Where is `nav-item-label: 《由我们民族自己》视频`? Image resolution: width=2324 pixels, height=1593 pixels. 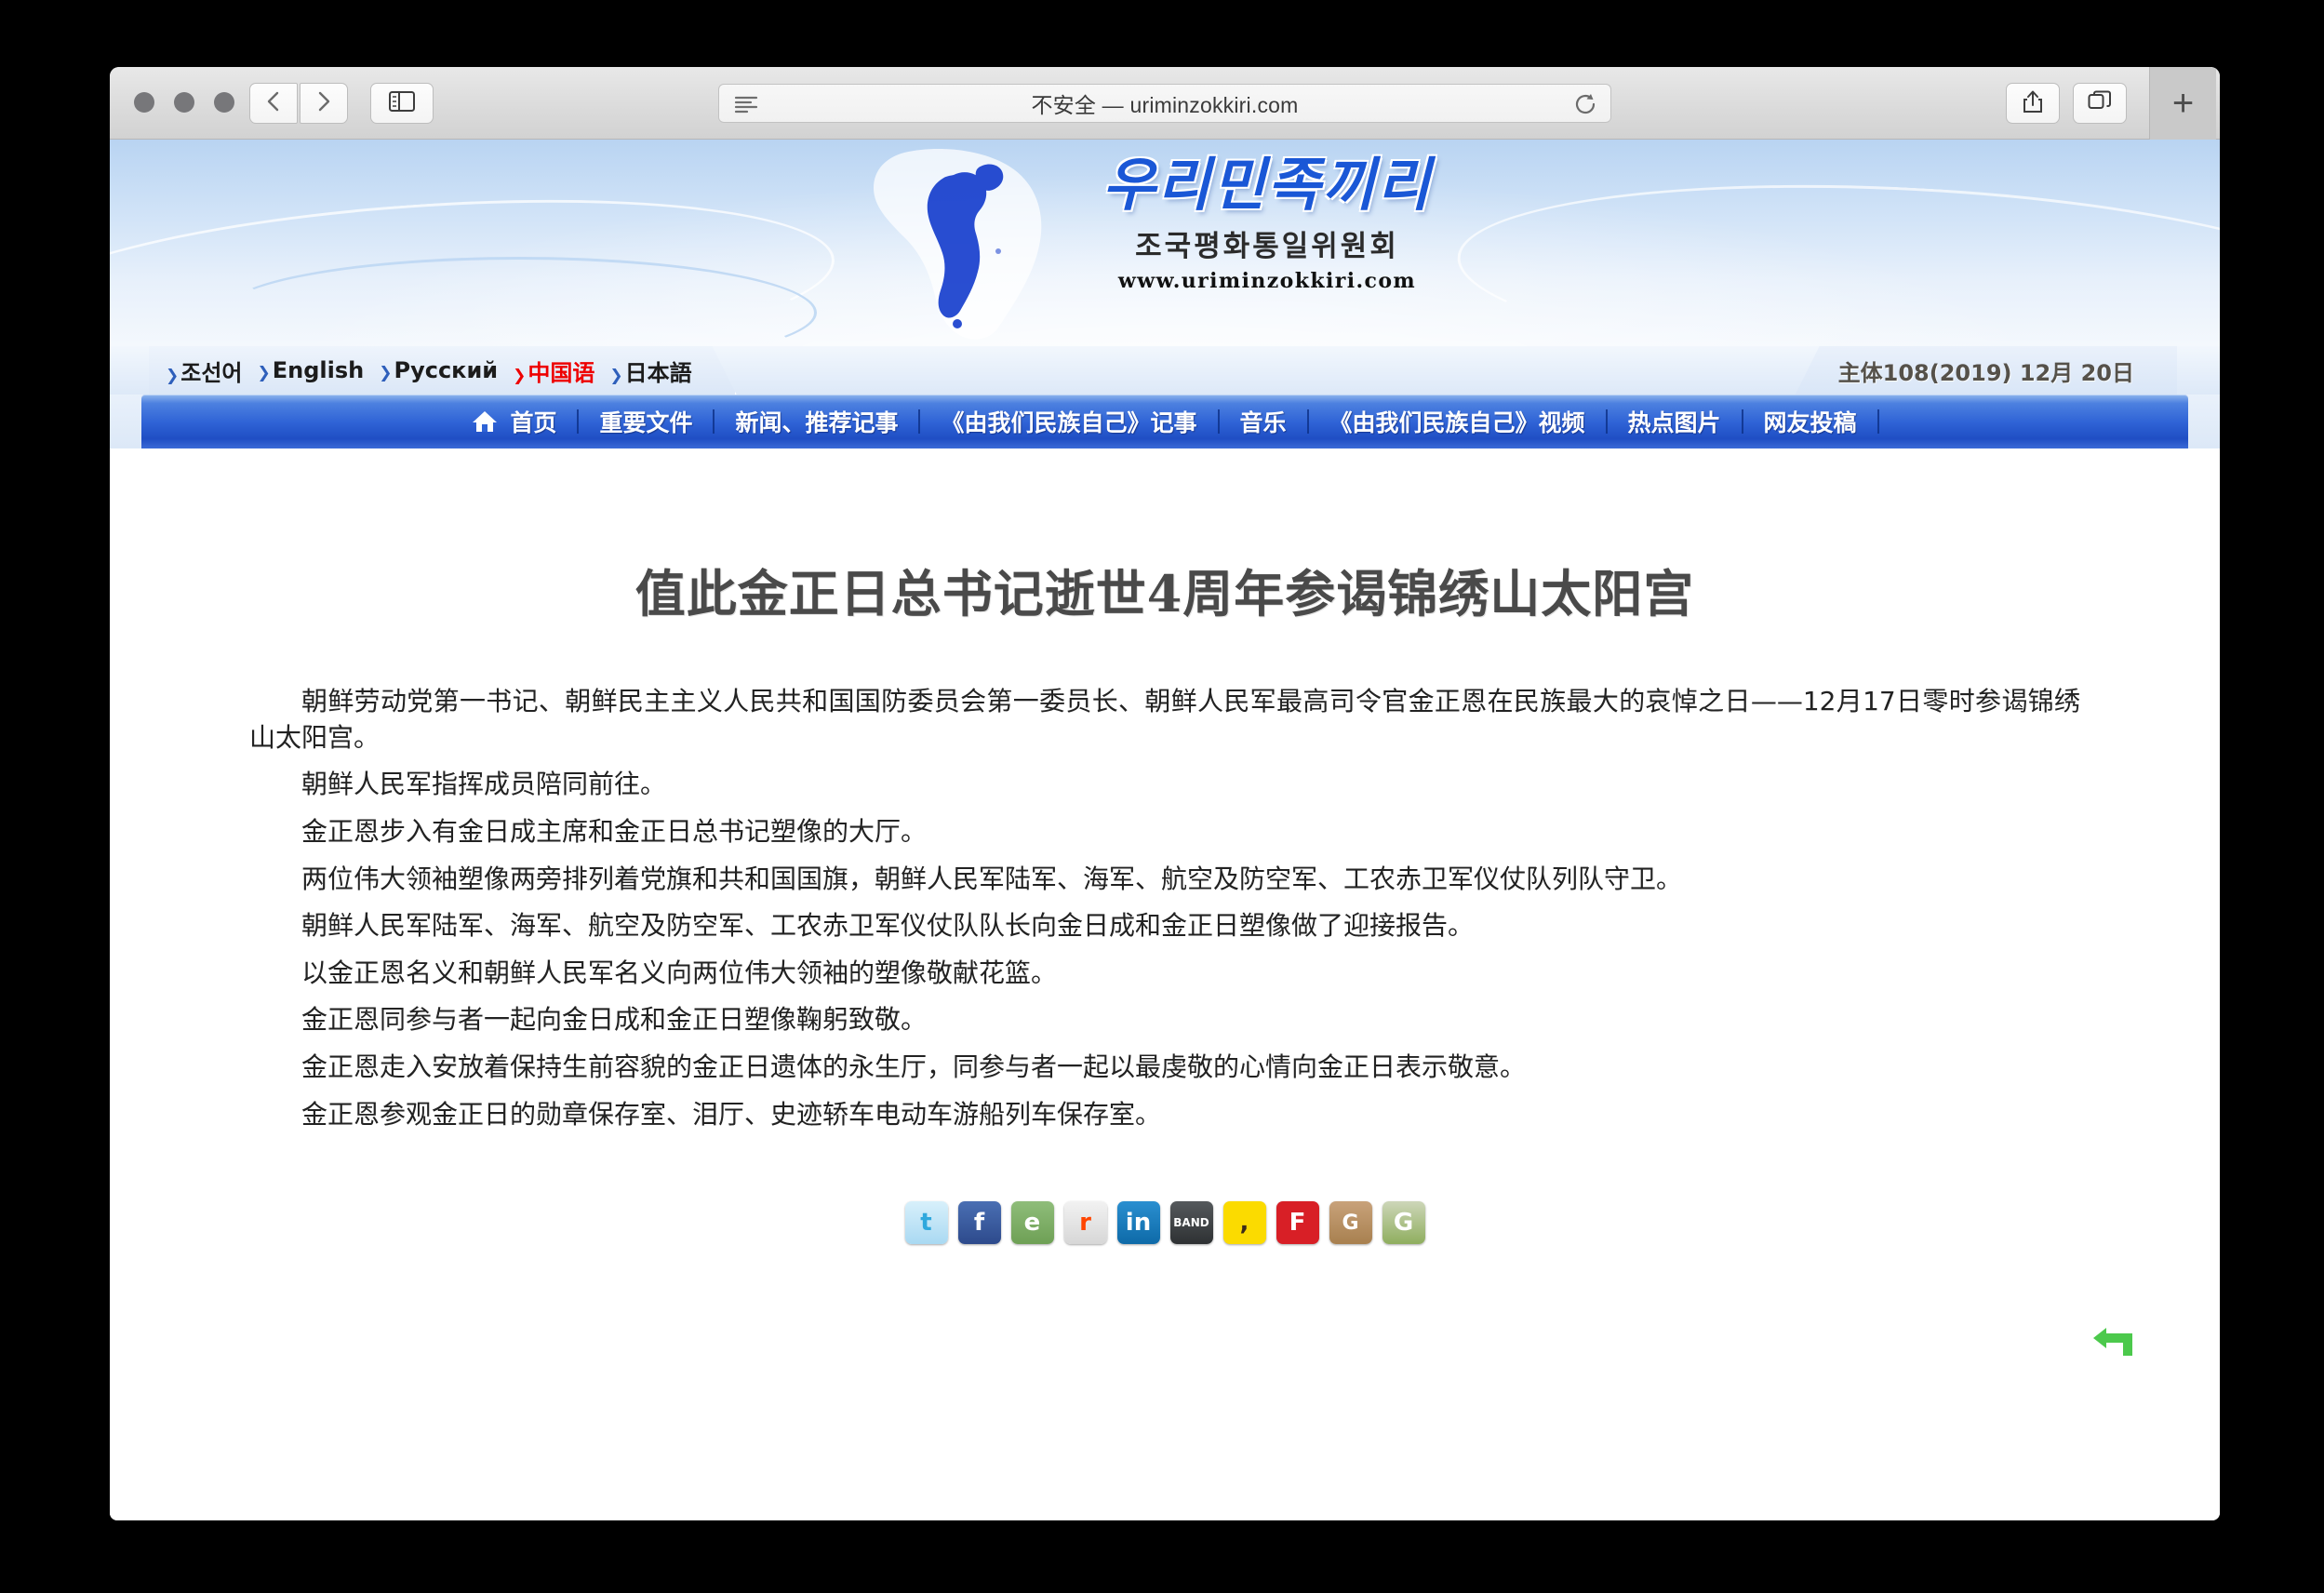
nav-item-label: 《由我们民族自己》视频 is located at coordinates (1457, 422).